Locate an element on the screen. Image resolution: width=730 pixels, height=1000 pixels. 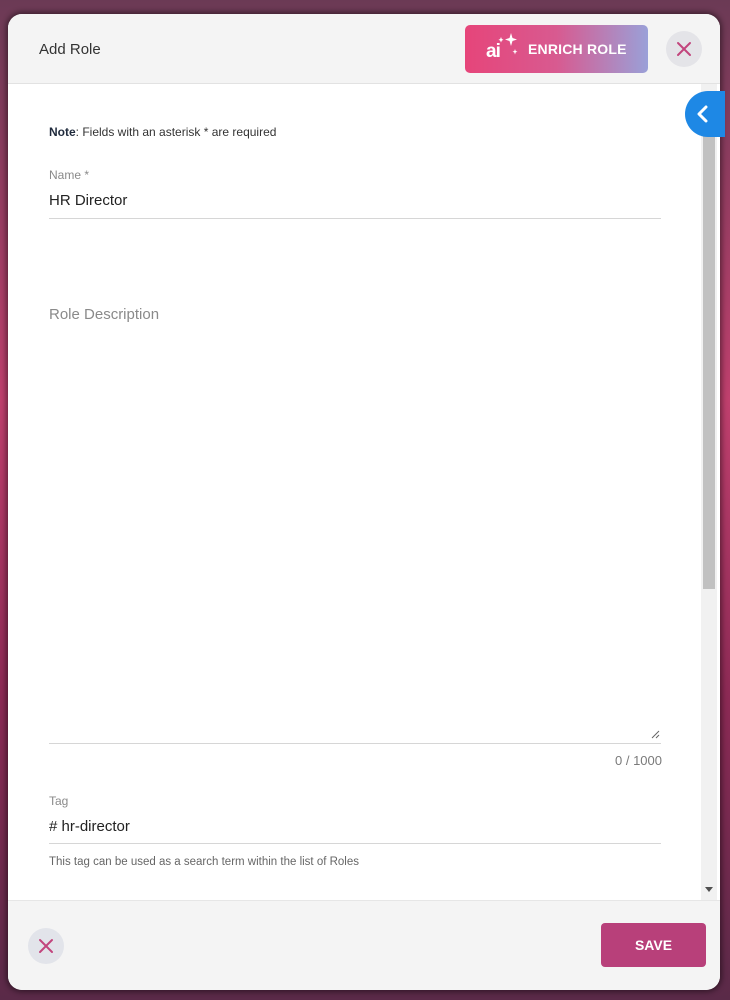
note-bold: Note is located at coordinates (62, 132).